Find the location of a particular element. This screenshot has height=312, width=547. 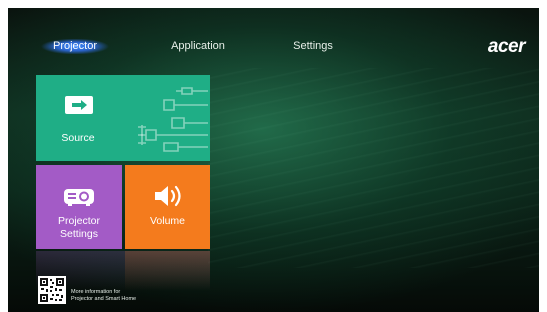

source-label: Source is located at coordinates (78, 138).